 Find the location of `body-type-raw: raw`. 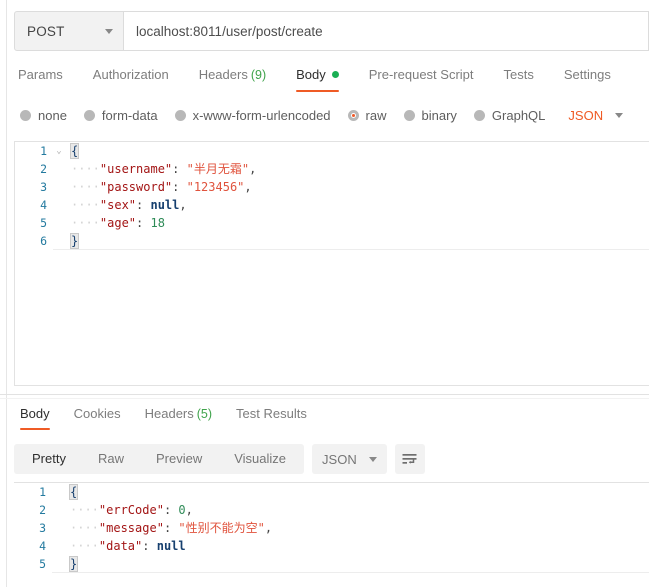

body-type-raw: raw is located at coordinates (367, 115).